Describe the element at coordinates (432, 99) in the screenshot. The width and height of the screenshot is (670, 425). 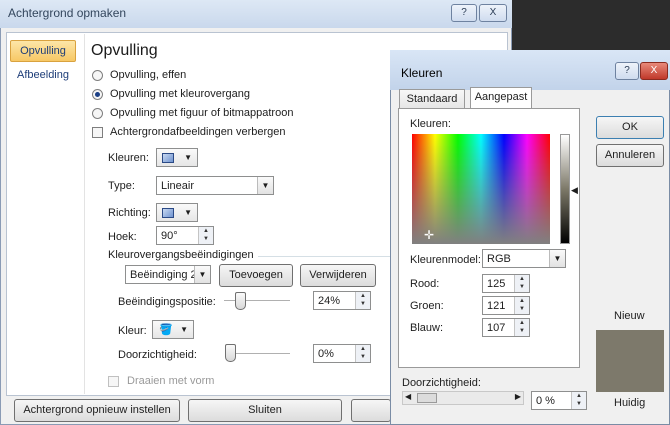
I see `tab-standaard: Standaard` at that location.